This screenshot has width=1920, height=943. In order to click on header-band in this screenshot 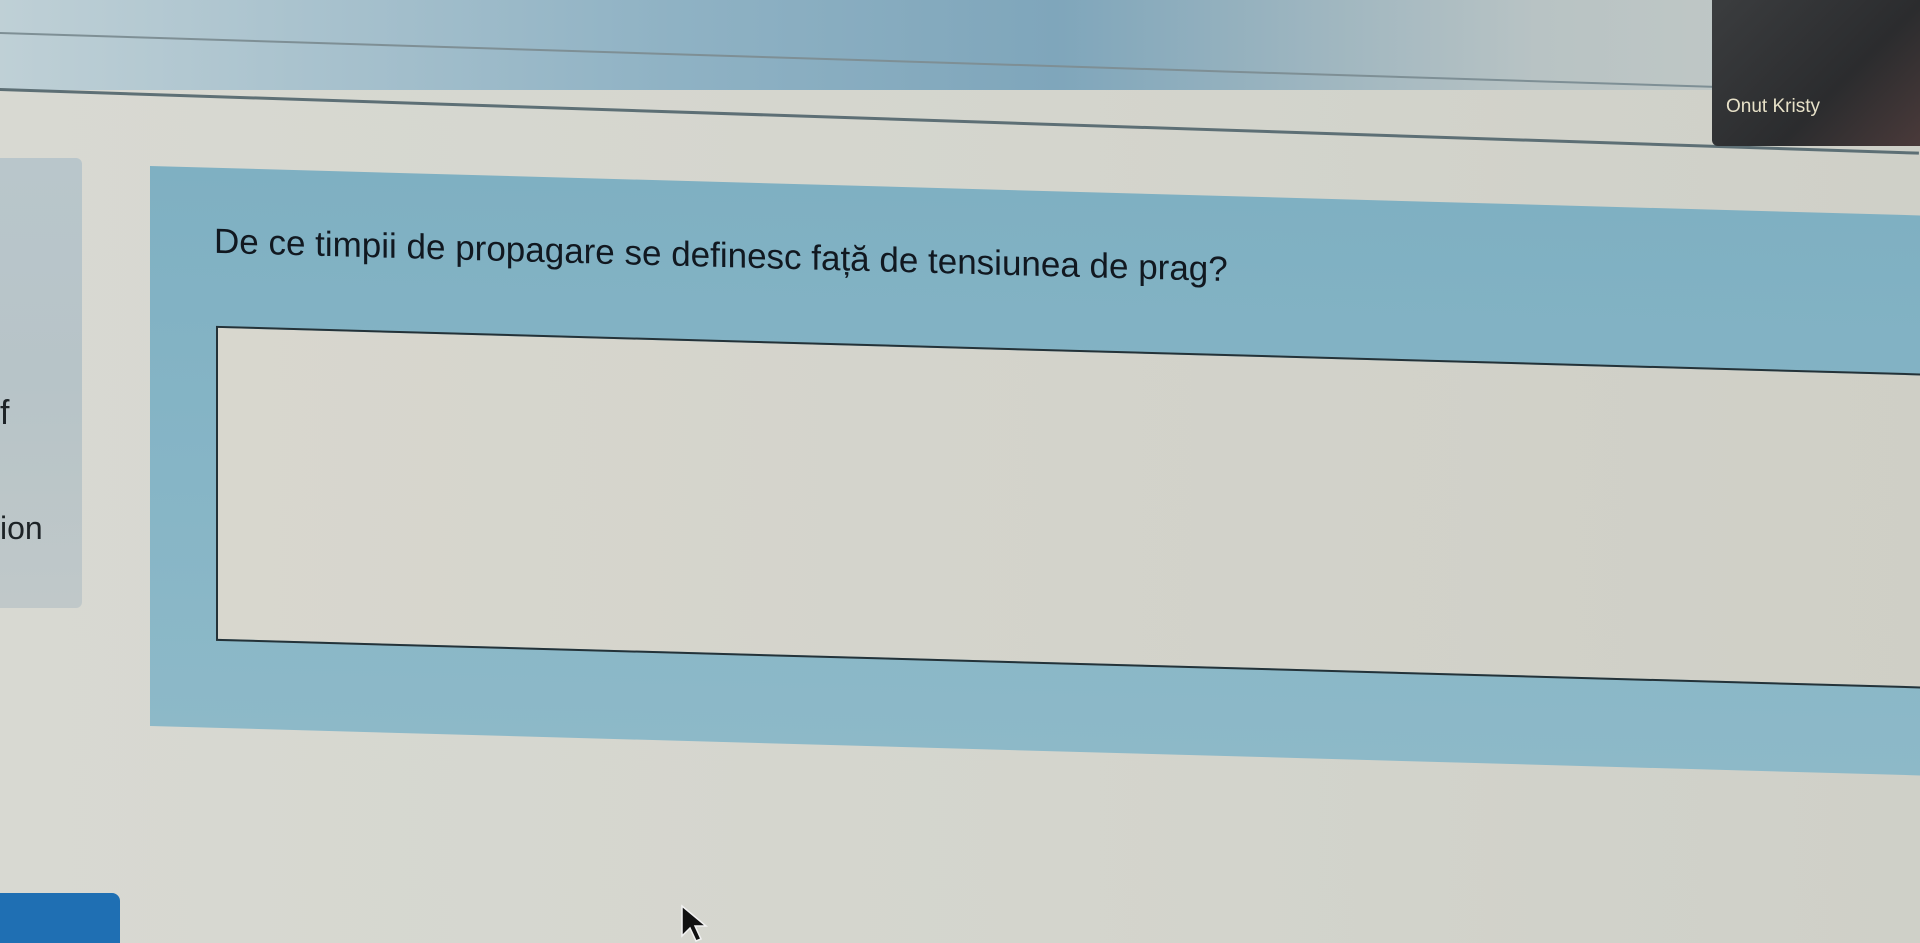, I will do `click(960, 45)`.